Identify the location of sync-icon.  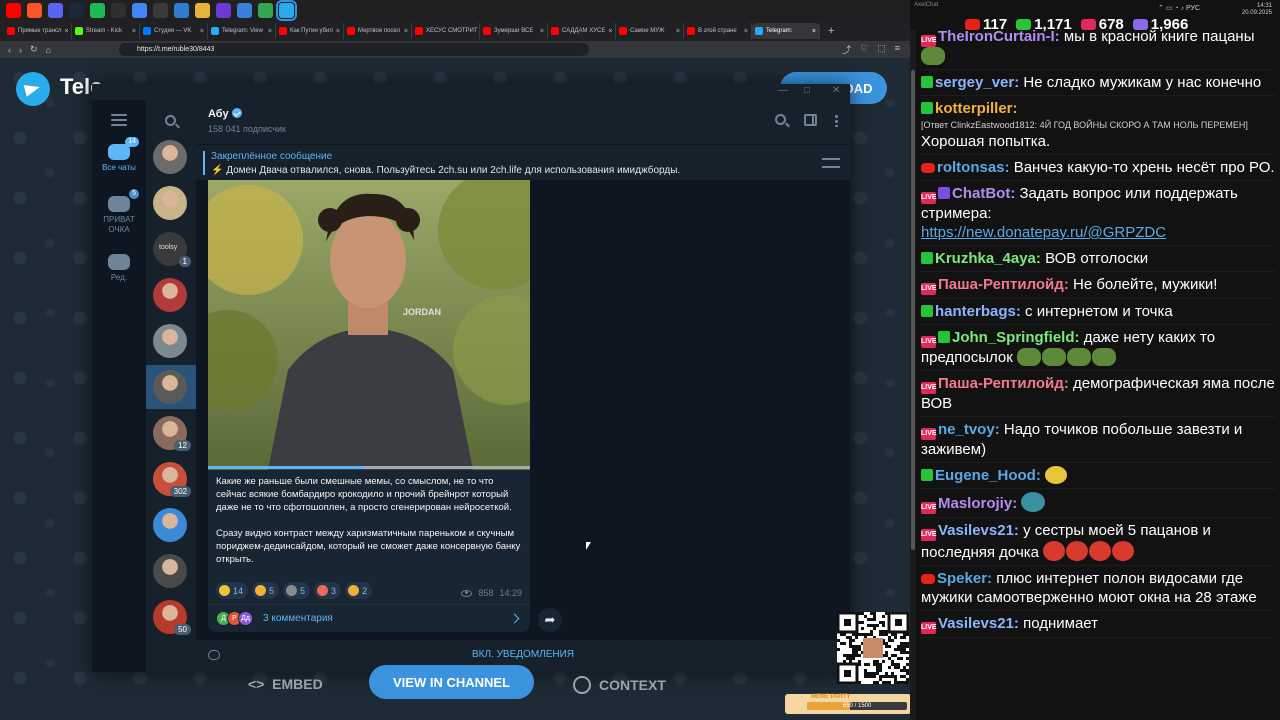
(181, 10).